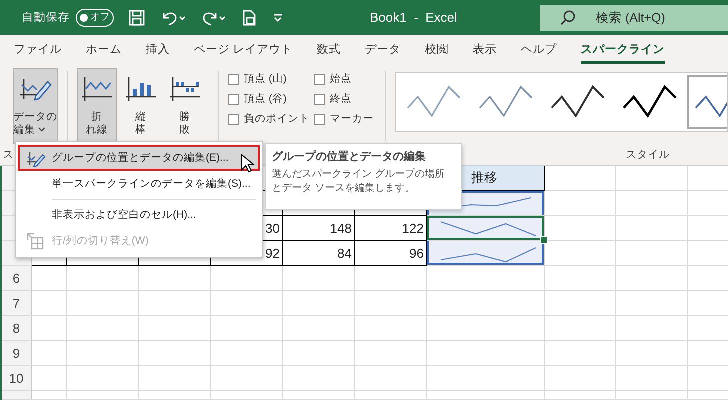 The image size is (728, 400). I want to click on mouse-pointer-icon, so click(248, 164).